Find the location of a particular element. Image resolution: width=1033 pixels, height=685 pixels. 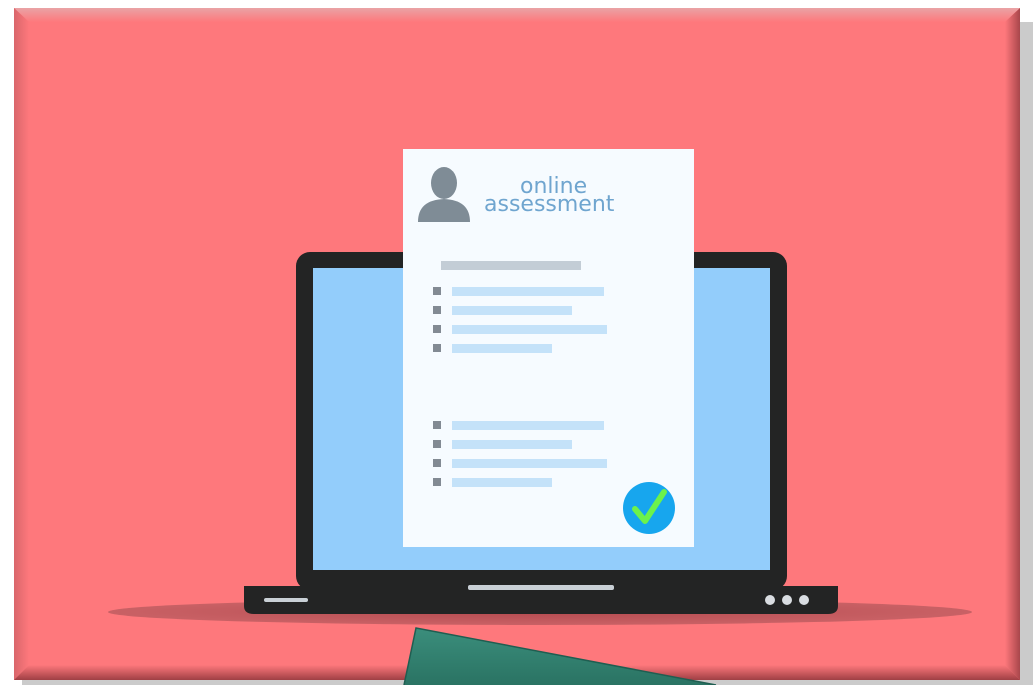

laptop-trackpad-notch is located at coordinates (541, 587).